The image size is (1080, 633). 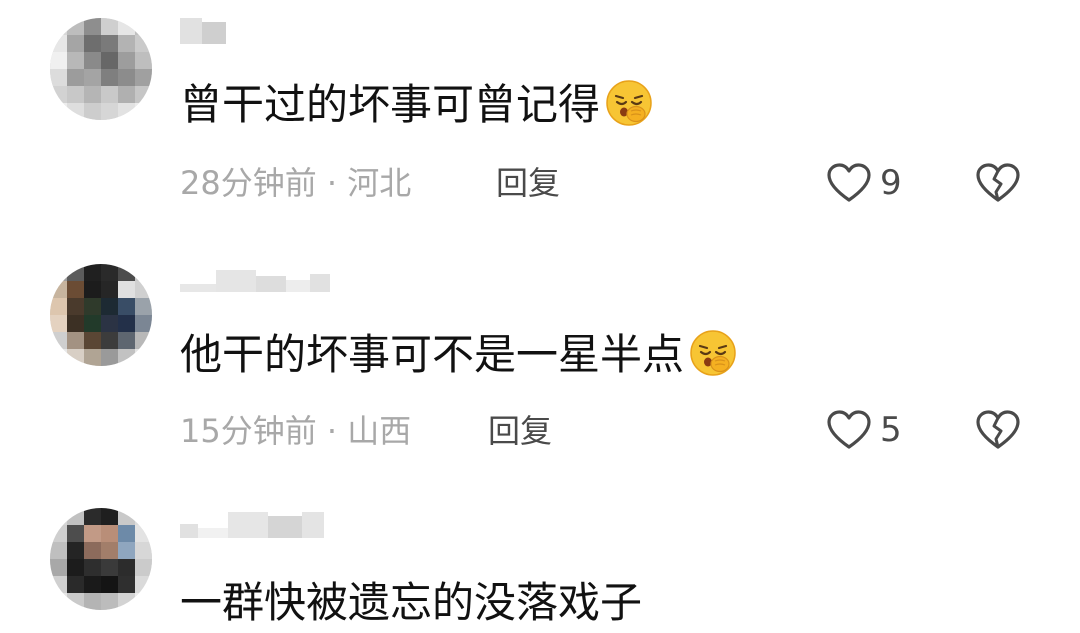 I want to click on comment-location: 山西, so click(x=379, y=431).